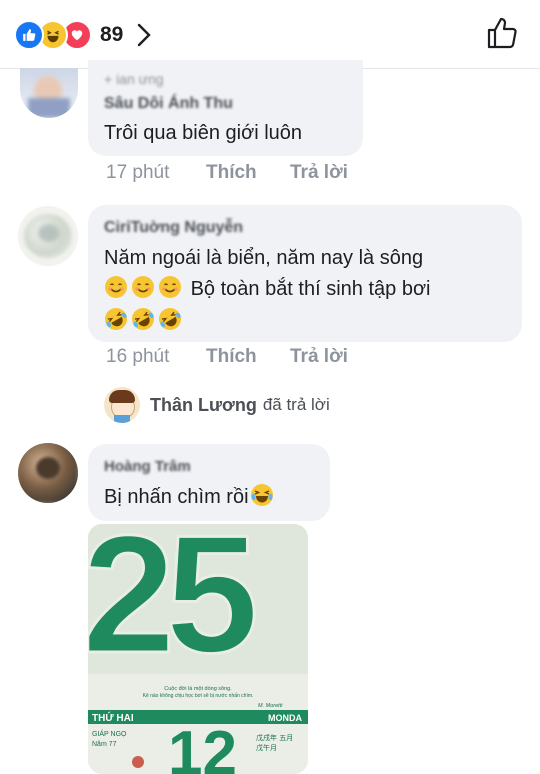 The image size is (540, 774). What do you see at coordinates (138, 762) in the screenshot?
I see `calendar-zodiac-icon` at bounding box center [138, 762].